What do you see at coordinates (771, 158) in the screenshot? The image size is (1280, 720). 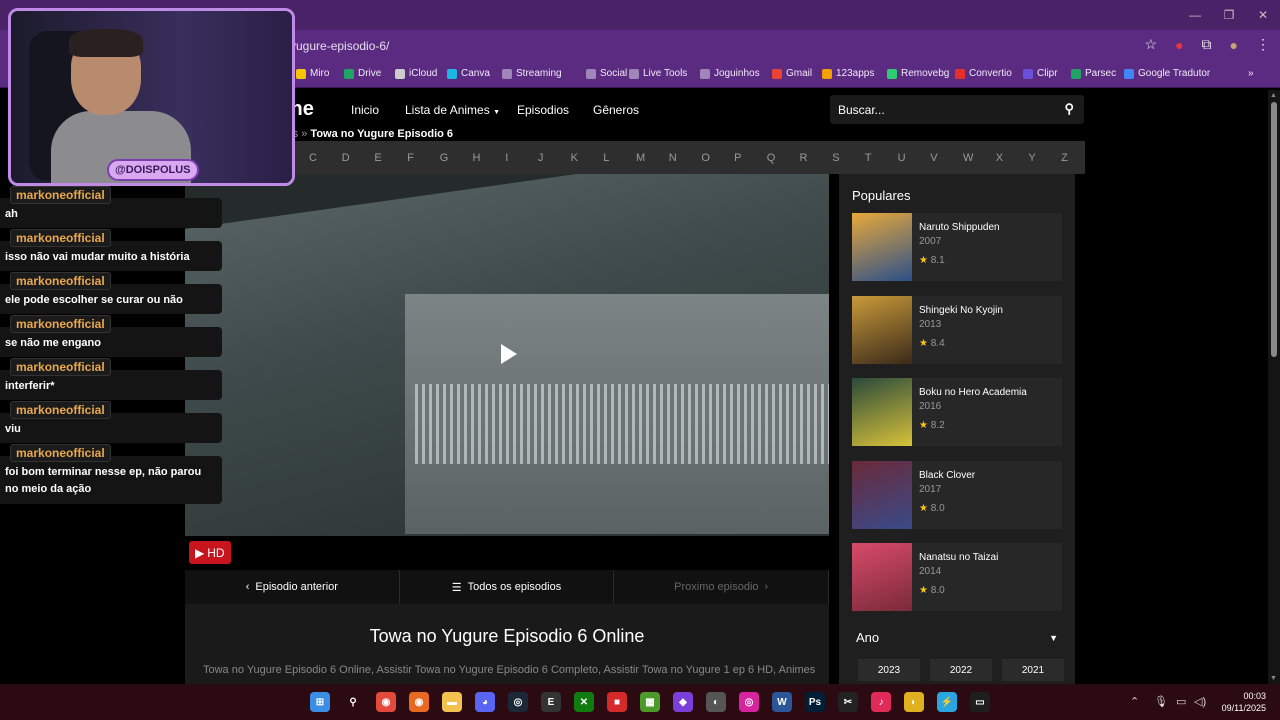 I see `letter-q: Q` at bounding box center [771, 158].